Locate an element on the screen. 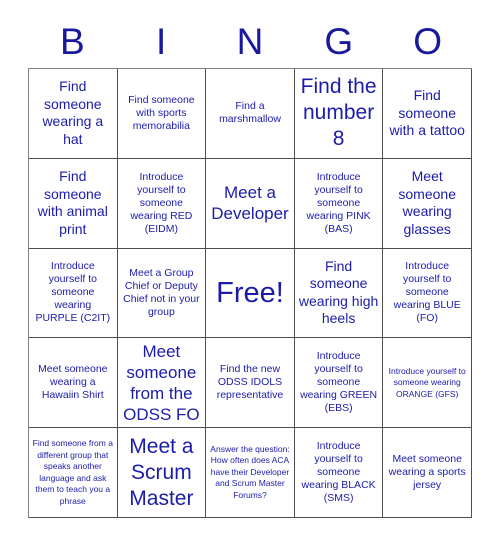 This screenshot has height=544, width=500. header-letter-n: N is located at coordinates (250, 41).